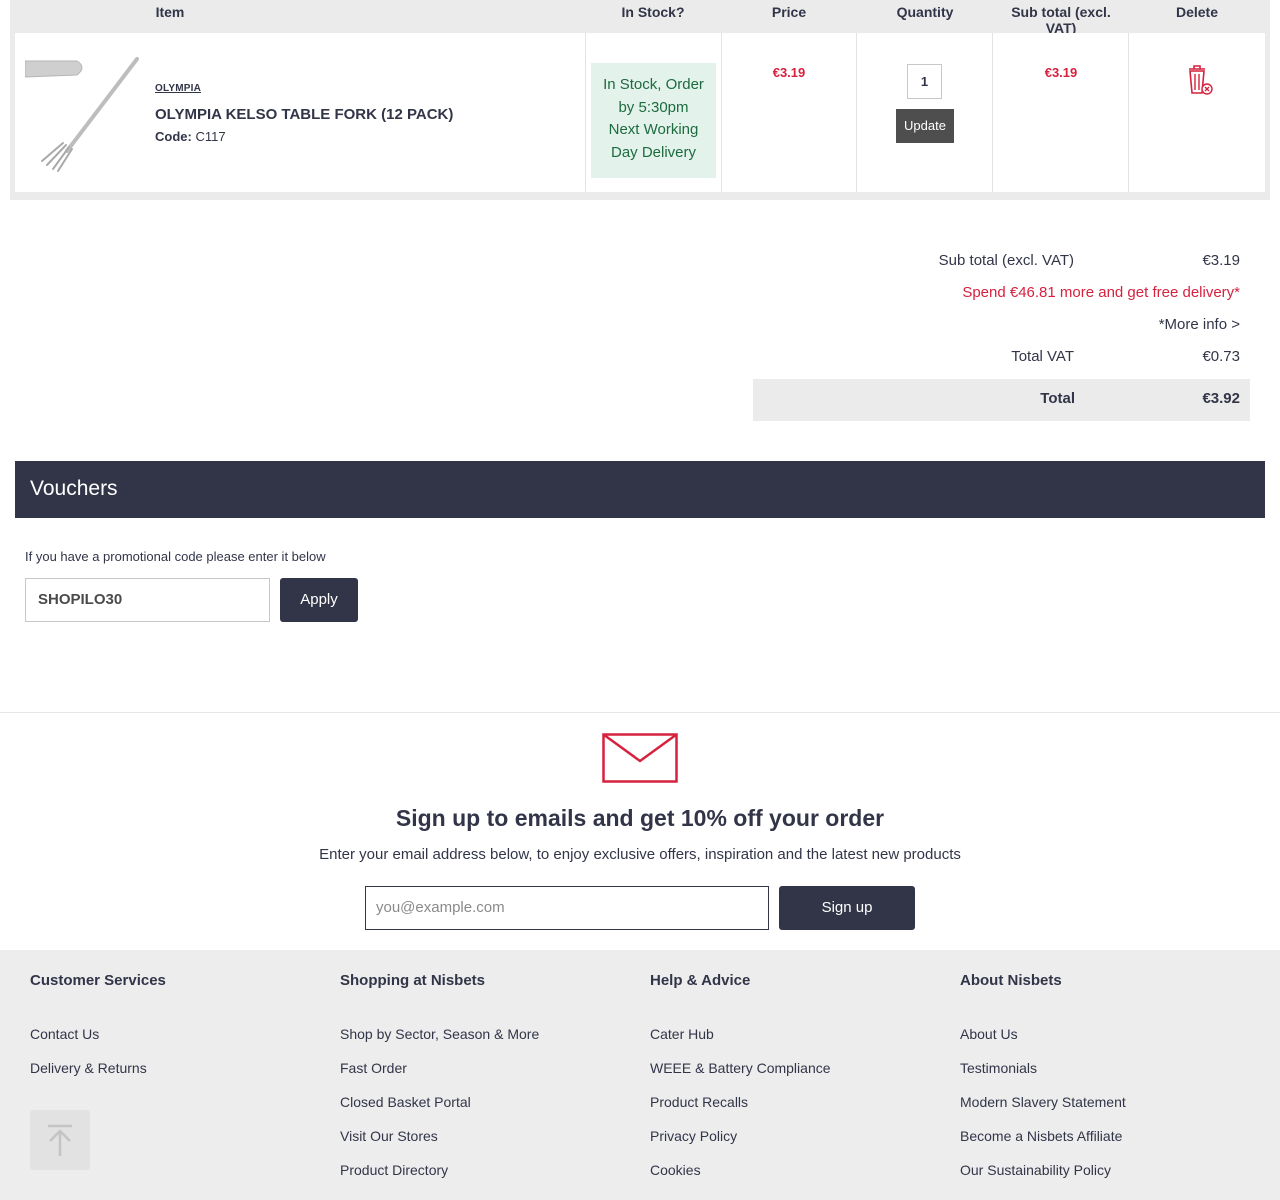 The width and height of the screenshot is (1280, 1200). What do you see at coordinates (789, 72) in the screenshot?
I see `unit-price: €3.19` at bounding box center [789, 72].